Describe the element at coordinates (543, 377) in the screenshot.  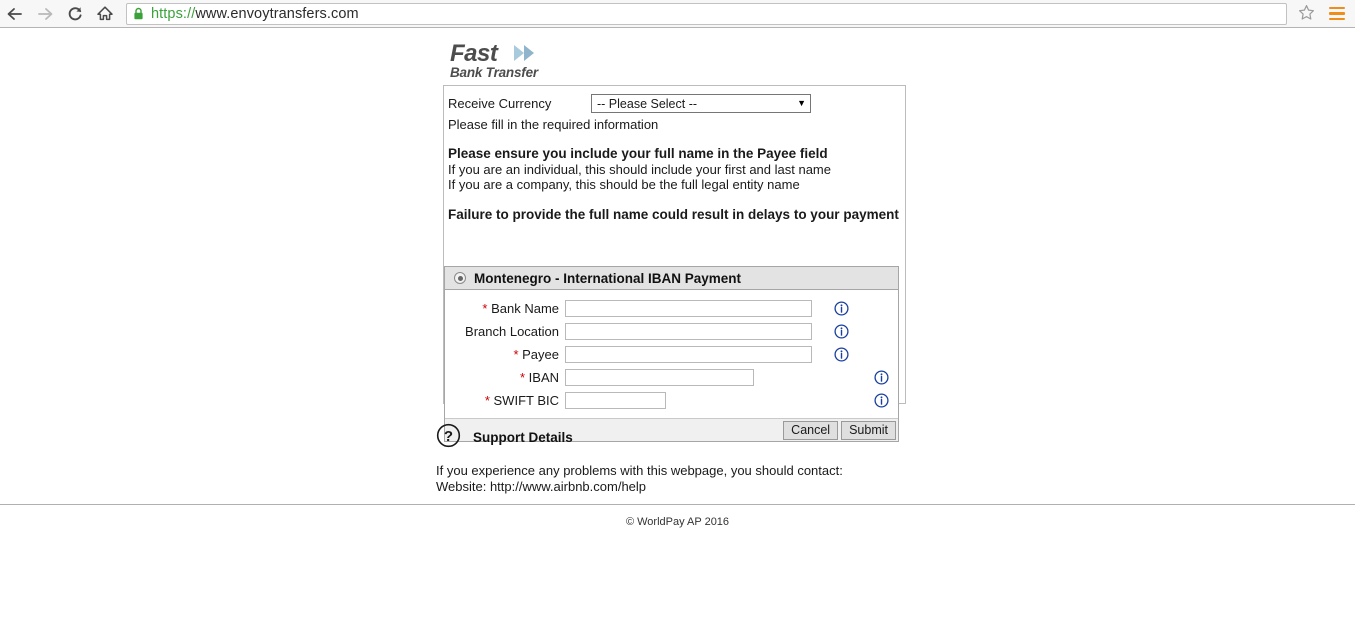
I see `iban-label-text: IBAN` at that location.